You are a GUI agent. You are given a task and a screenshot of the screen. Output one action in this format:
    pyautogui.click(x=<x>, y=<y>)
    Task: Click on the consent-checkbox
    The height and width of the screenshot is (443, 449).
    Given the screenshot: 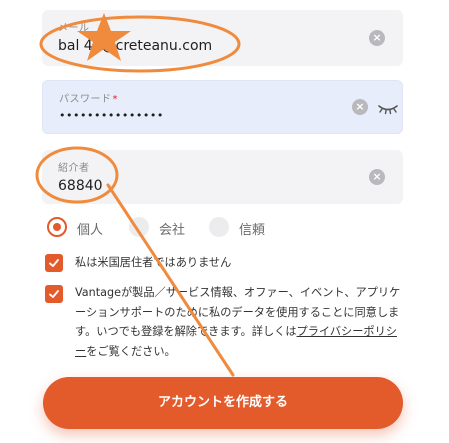 What is the action you would take?
    pyautogui.click(x=54, y=294)
    